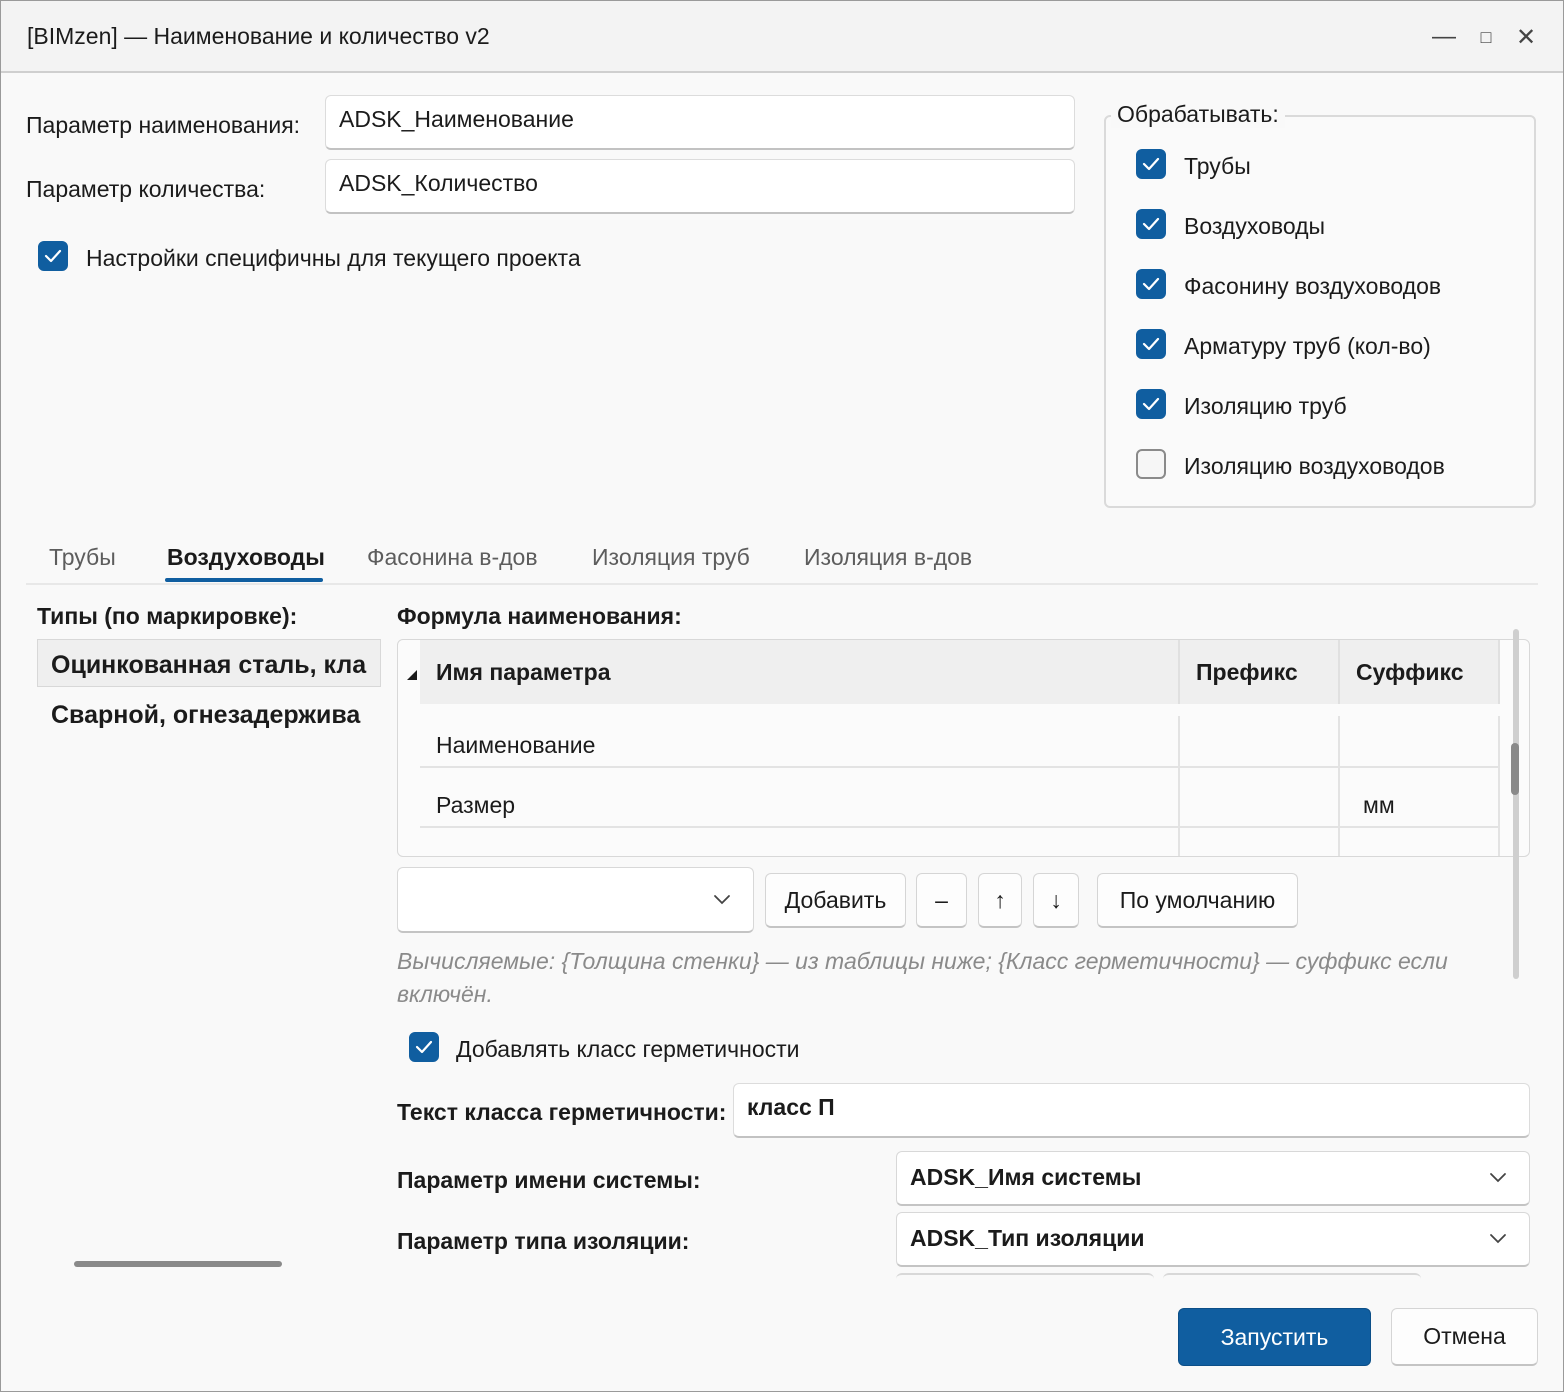 This screenshot has width=1564, height=1392. I want to click on types-list-item: Сварной, огнезадержива, so click(216, 715).